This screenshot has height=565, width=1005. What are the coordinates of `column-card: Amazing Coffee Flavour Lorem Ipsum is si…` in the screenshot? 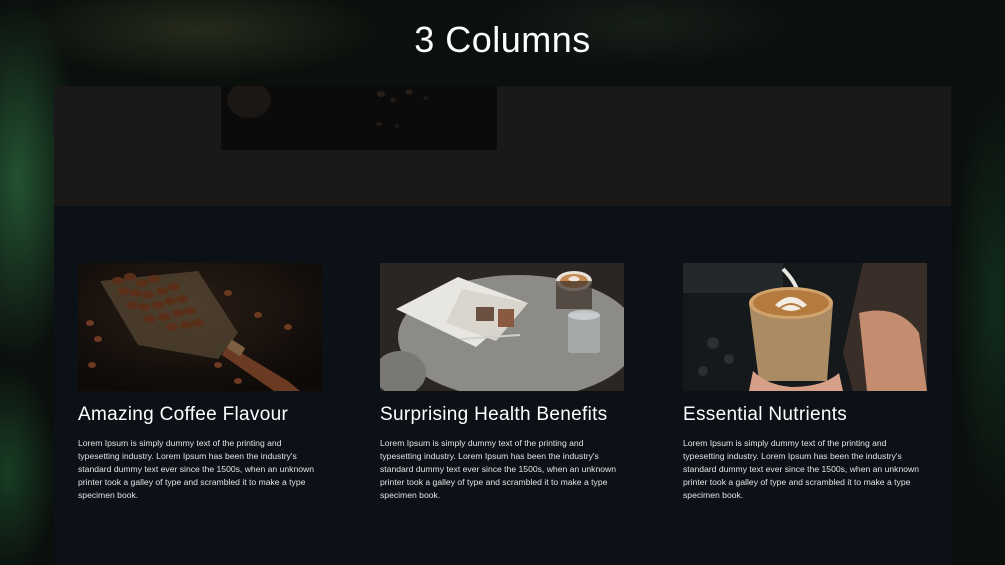 It's located at (200, 382).